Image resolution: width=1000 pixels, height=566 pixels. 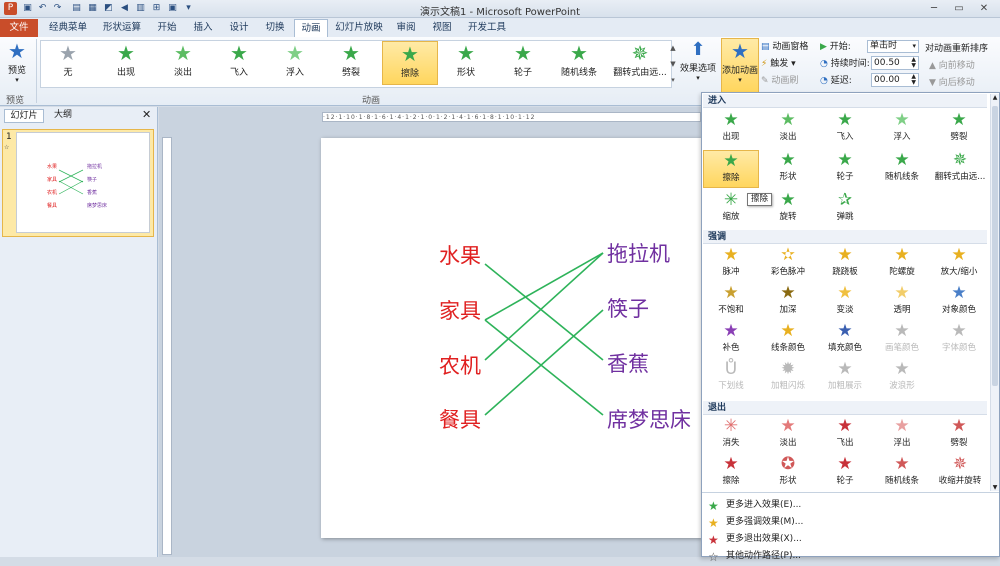 What do you see at coordinates (239, 63) in the screenshot?
I see `effect-fly-in: ★ 飞入` at bounding box center [239, 63].